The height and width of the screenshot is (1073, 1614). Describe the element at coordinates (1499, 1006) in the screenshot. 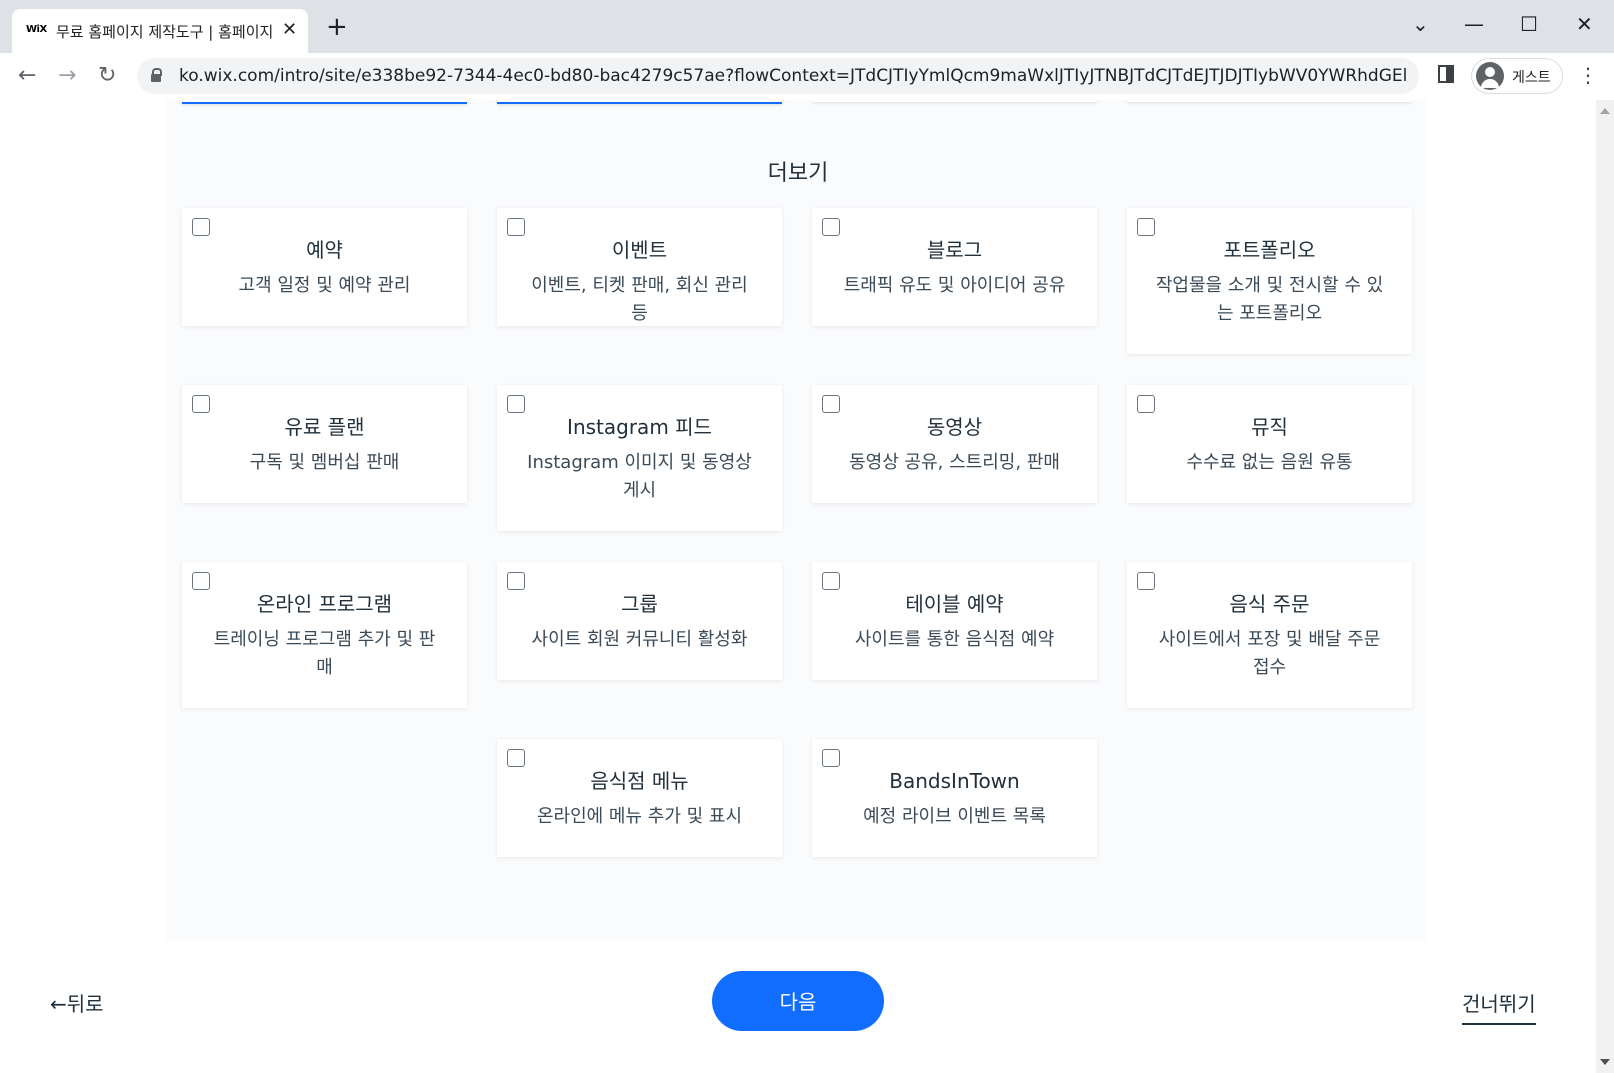

I see `skip-button: 건너뛰기` at that location.